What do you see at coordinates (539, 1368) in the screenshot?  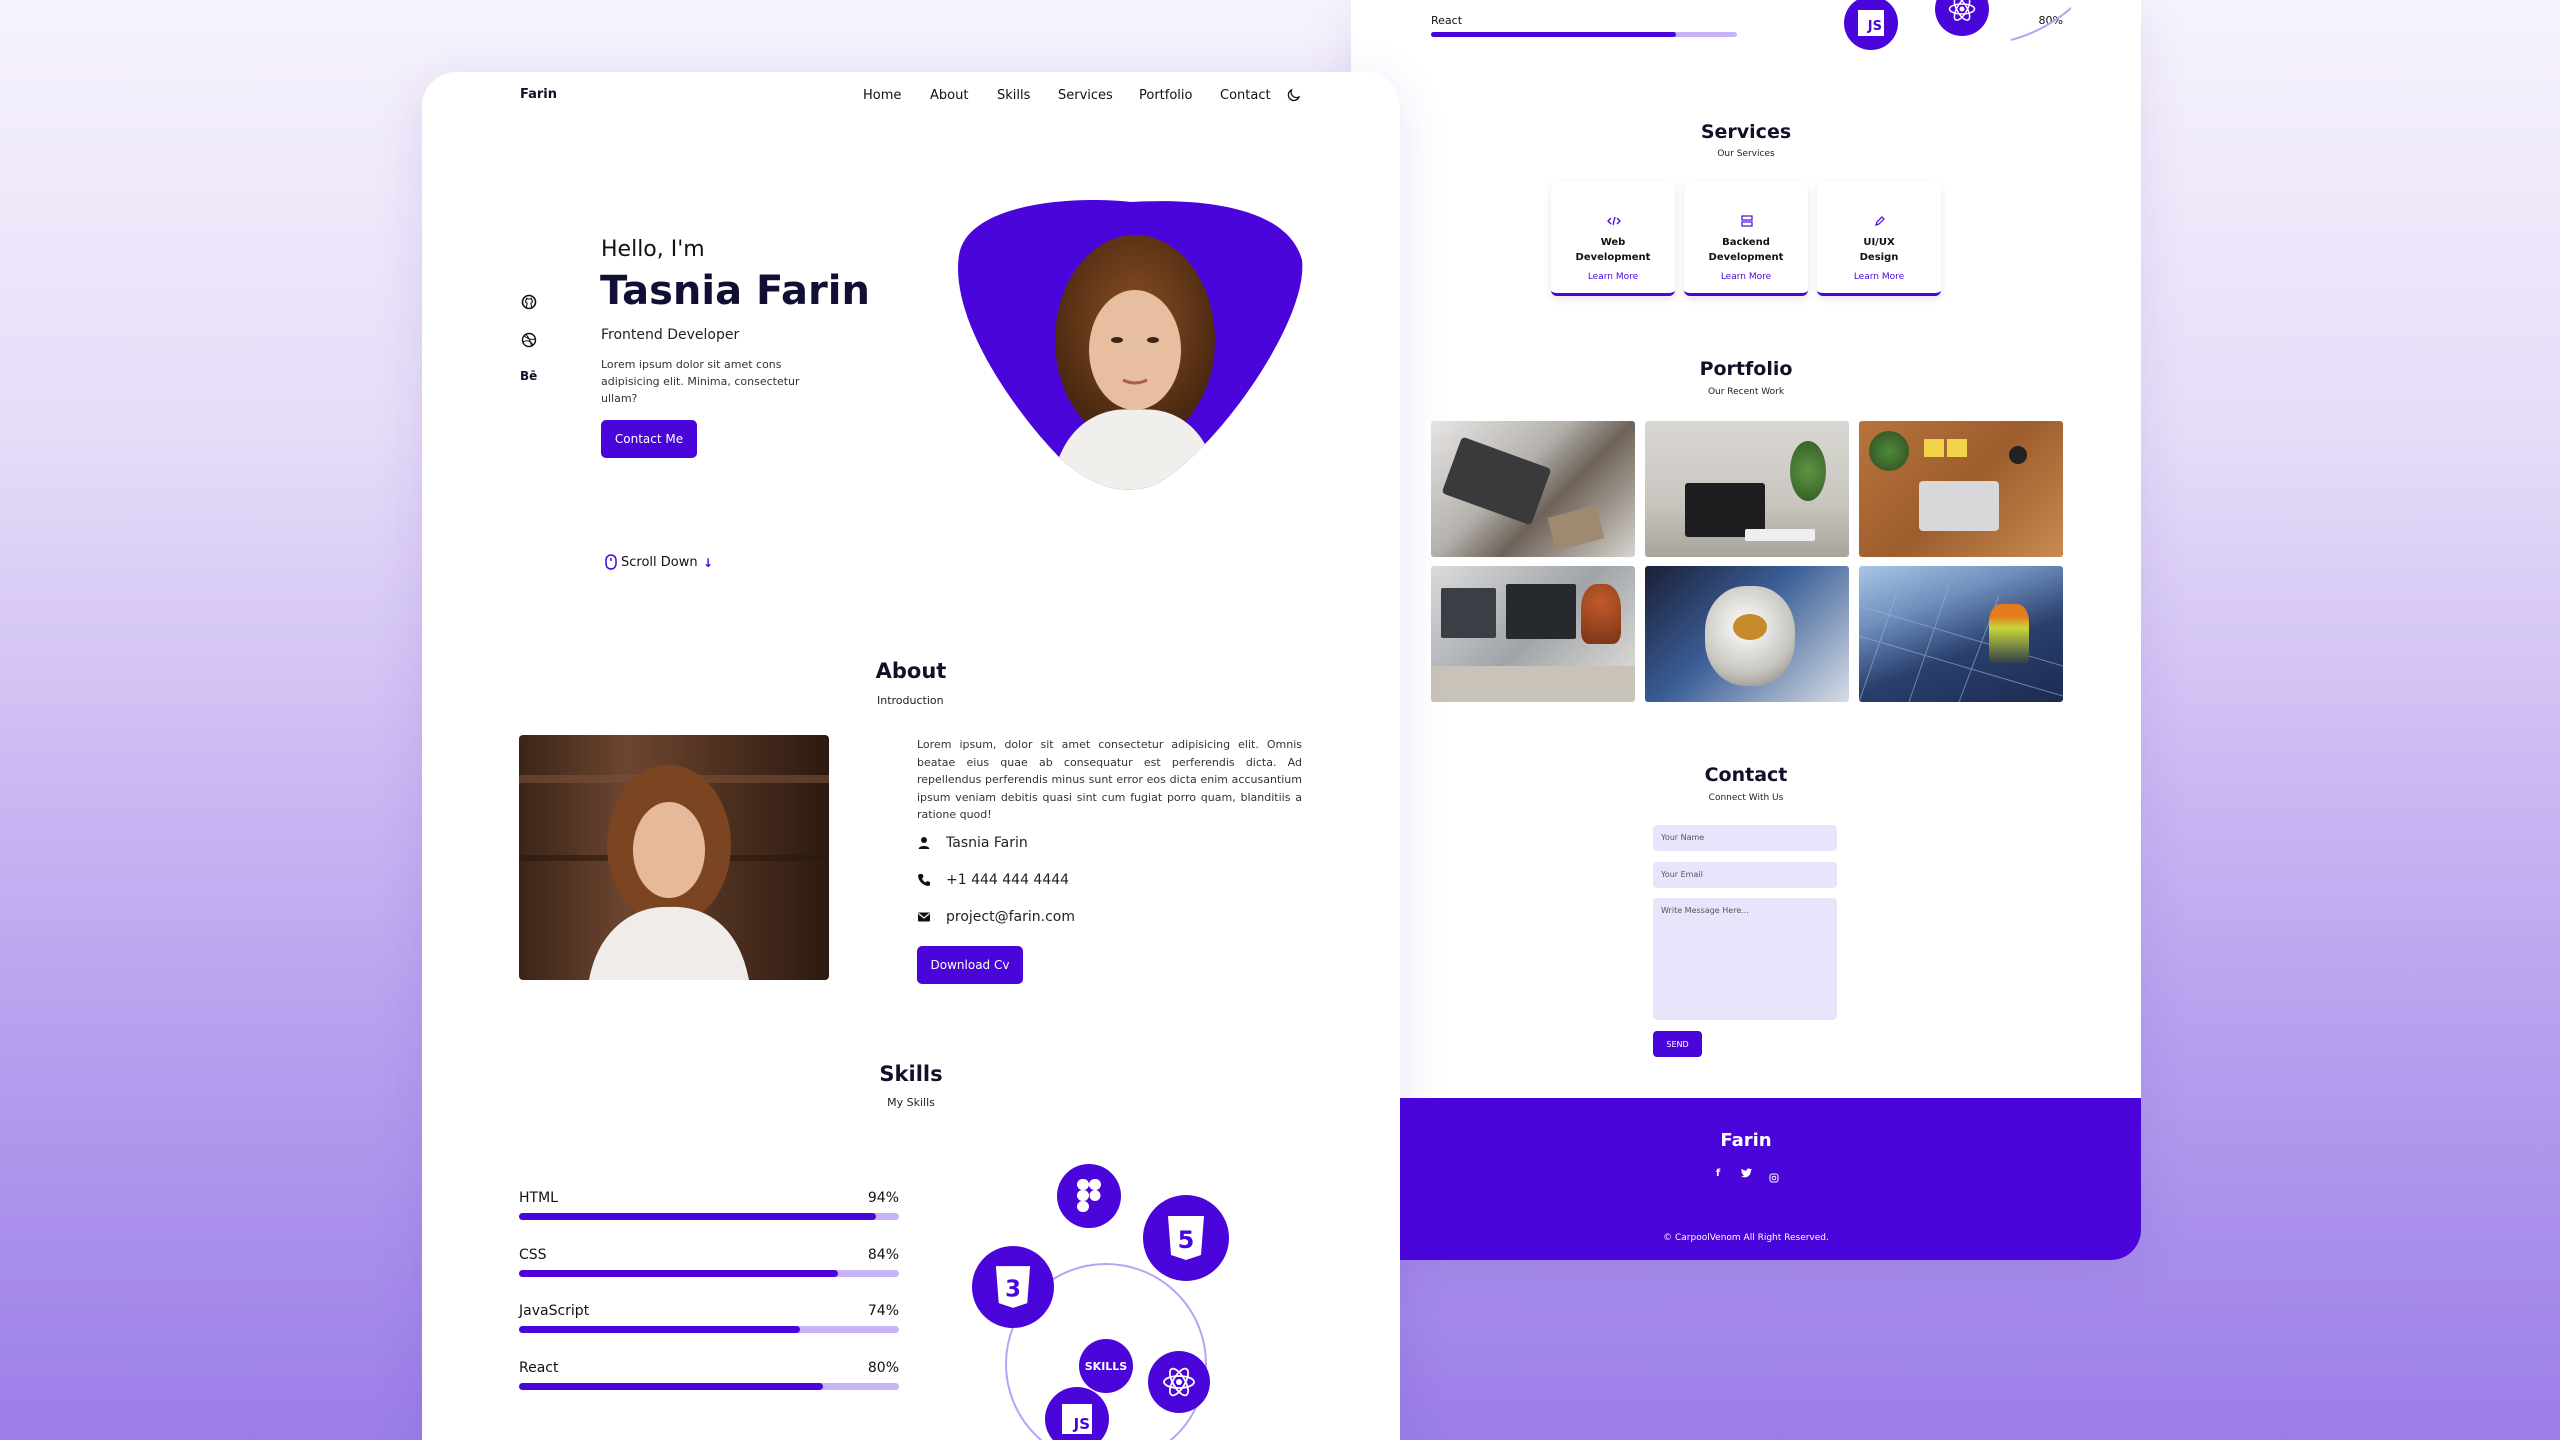 I see `skill-name: React` at bounding box center [539, 1368].